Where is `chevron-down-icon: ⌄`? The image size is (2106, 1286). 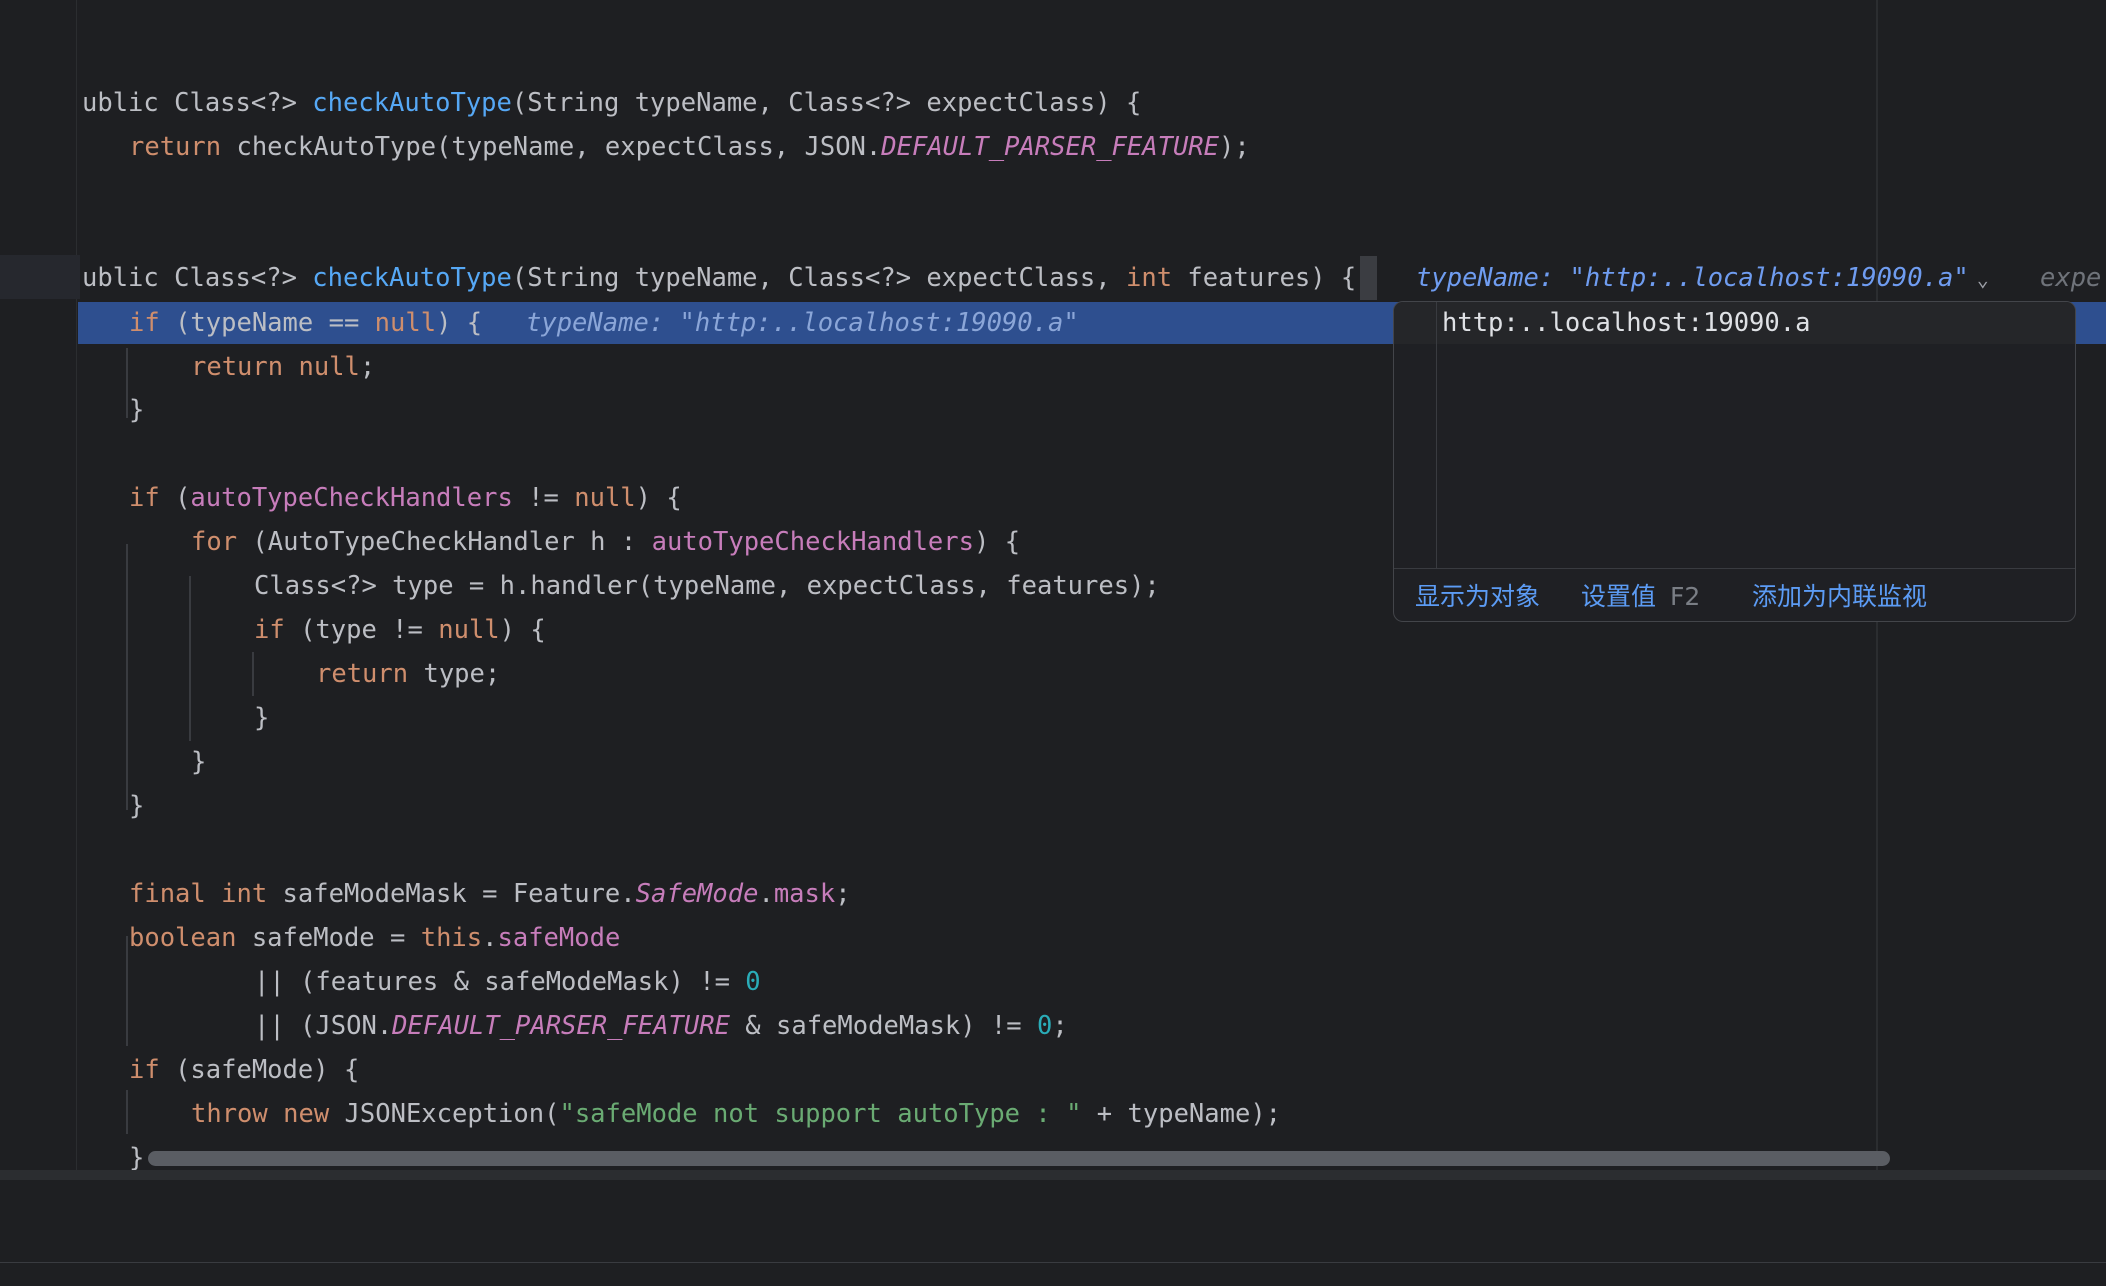
chevron-down-icon: ⌄ is located at coordinates (1983, 279).